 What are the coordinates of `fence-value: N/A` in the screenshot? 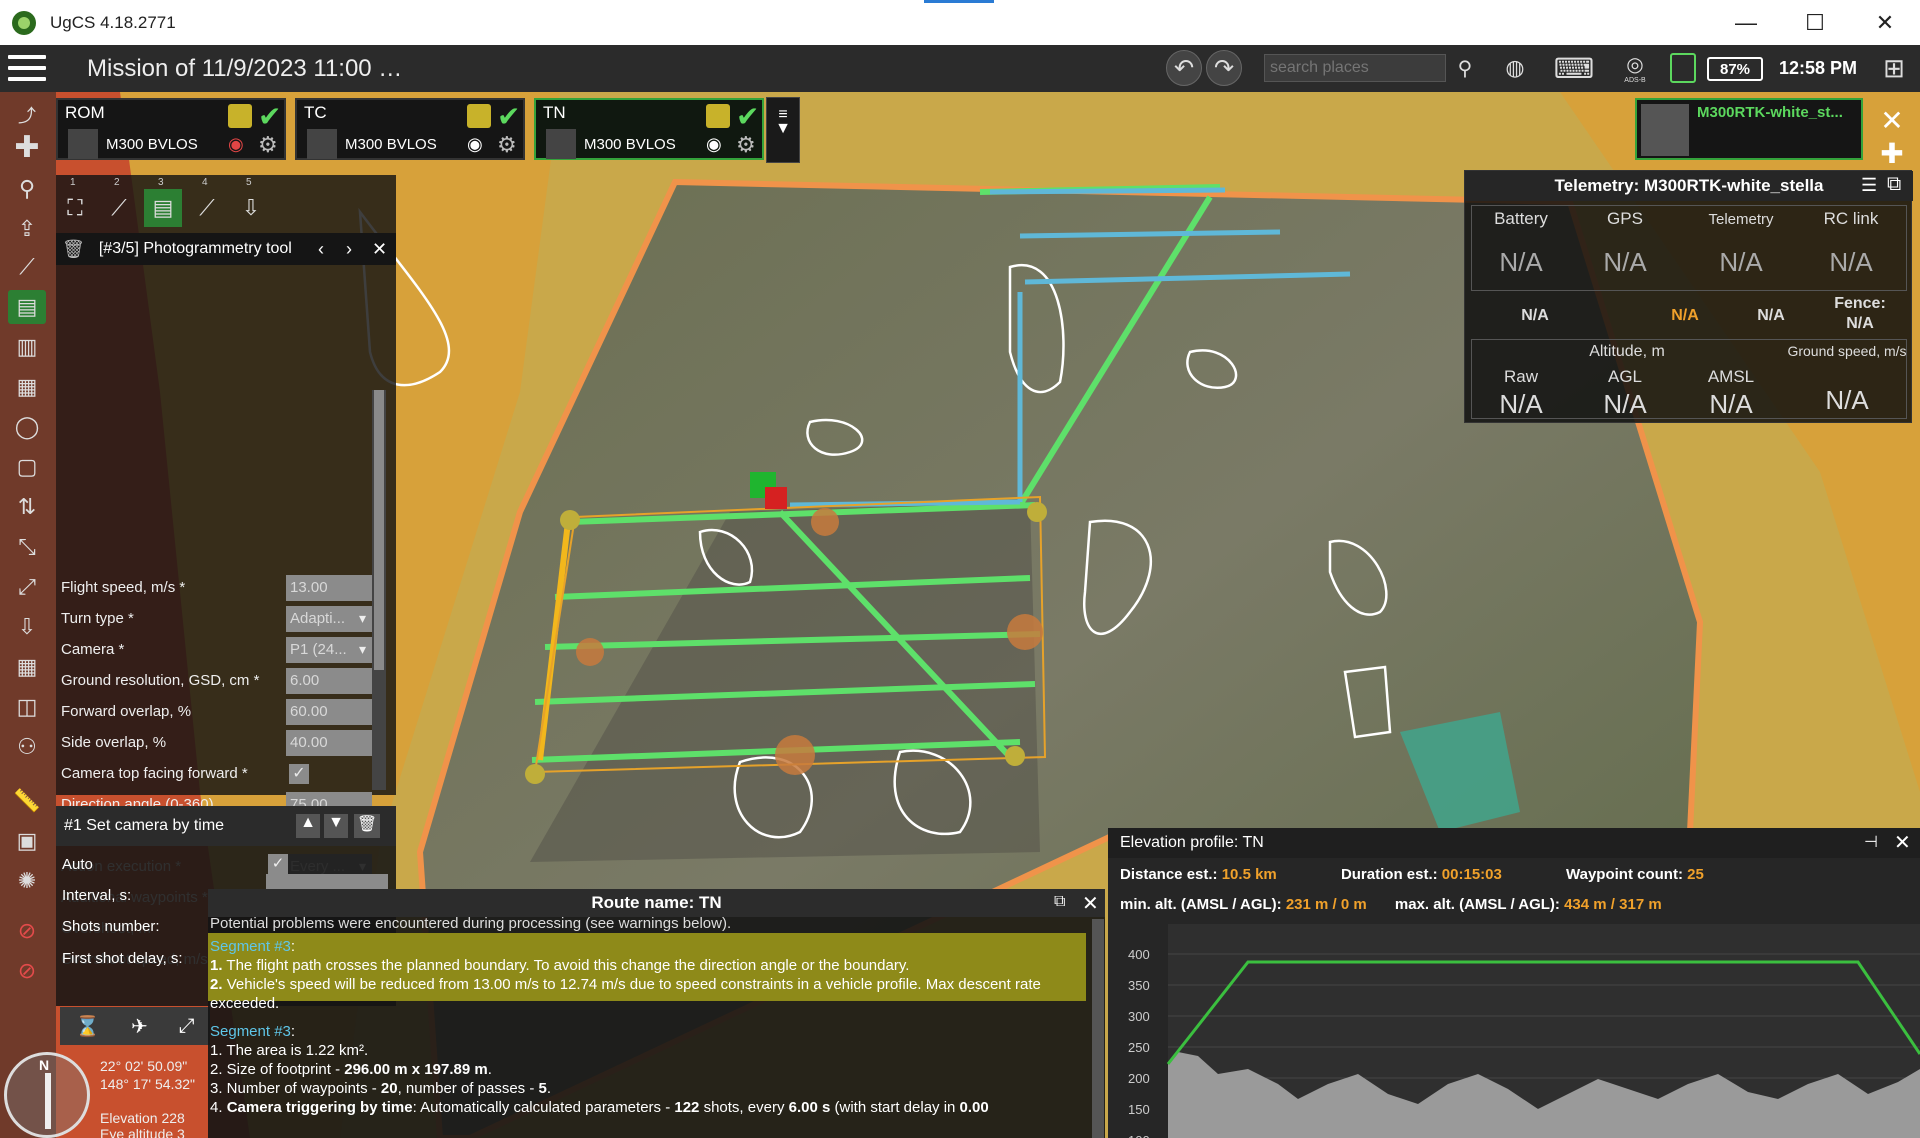 It's located at (1860, 323).